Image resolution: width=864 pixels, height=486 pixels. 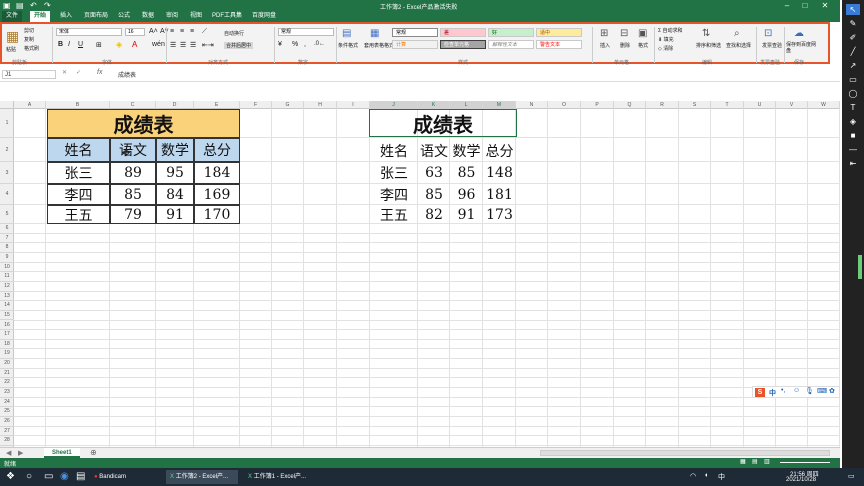 I want to click on name-box: J1, so click(x=29, y=74).